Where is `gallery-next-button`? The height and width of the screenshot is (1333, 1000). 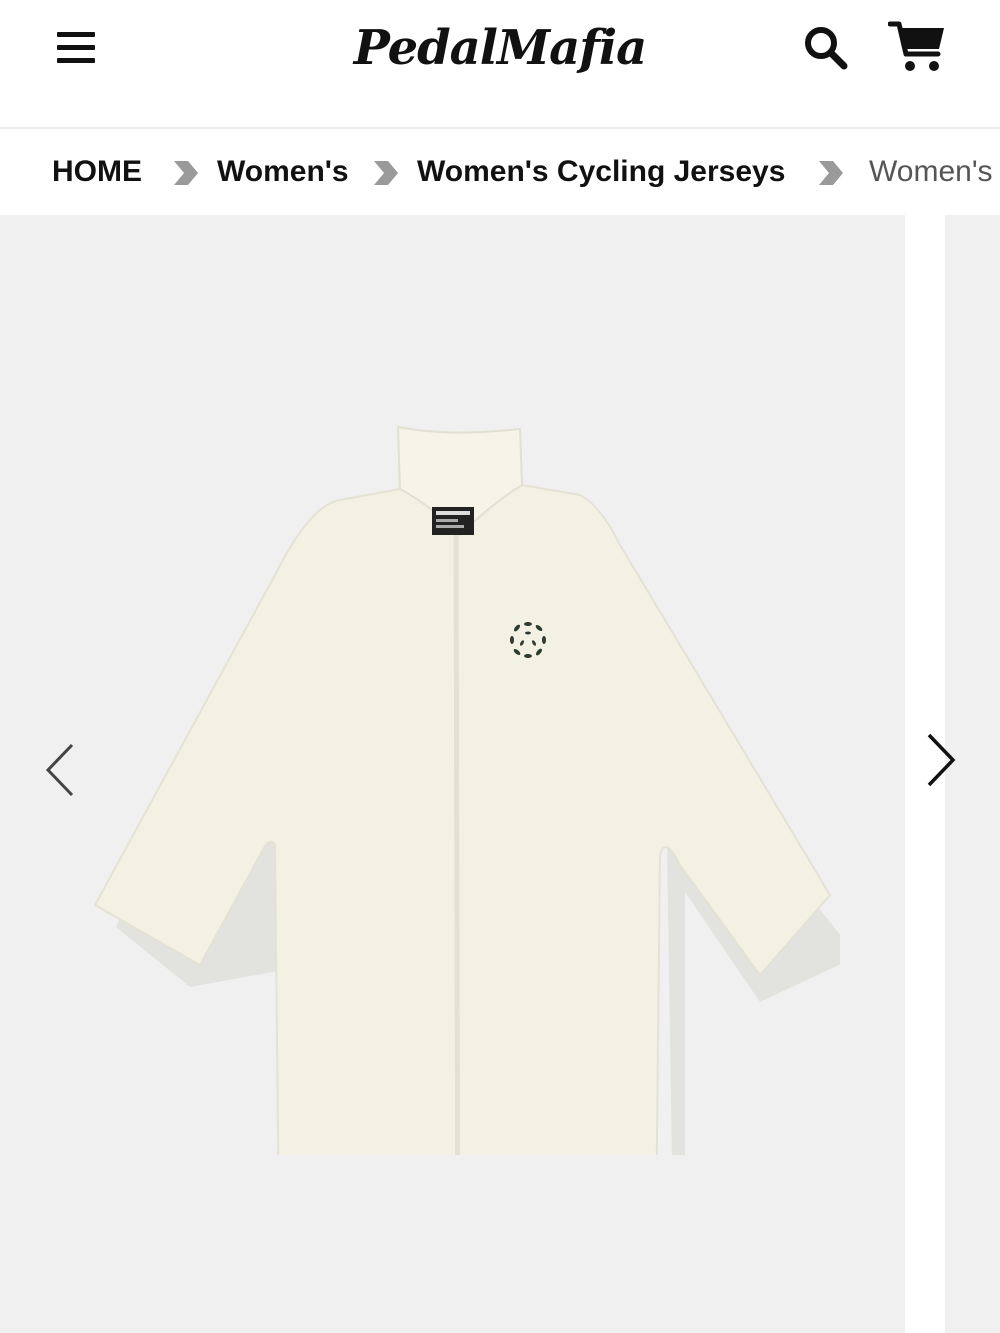
gallery-next-button is located at coordinates (940, 760).